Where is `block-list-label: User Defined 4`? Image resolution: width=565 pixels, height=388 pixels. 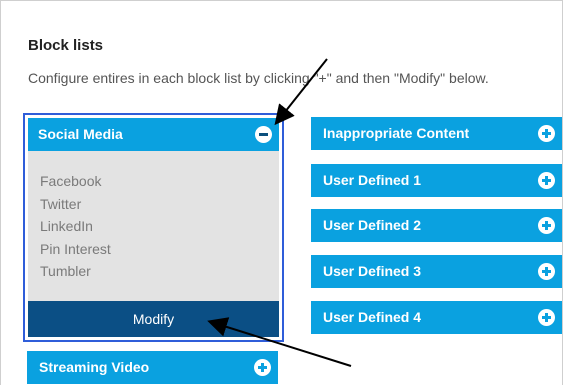 block-list-label: User Defined 4 is located at coordinates (372, 317).